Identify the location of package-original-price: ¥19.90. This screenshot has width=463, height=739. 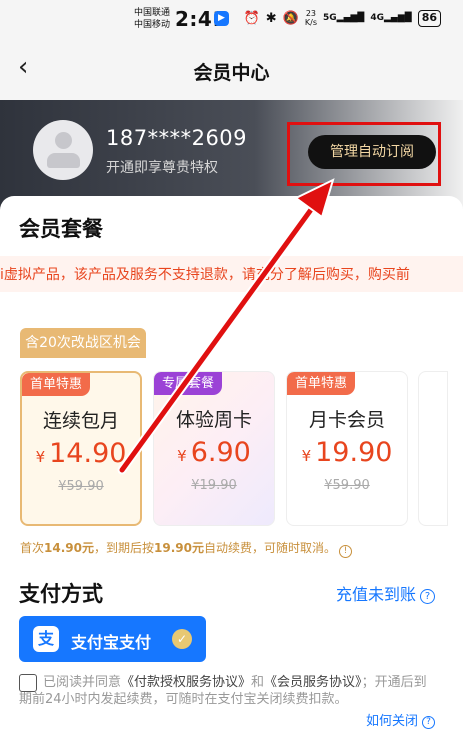
(214, 485).